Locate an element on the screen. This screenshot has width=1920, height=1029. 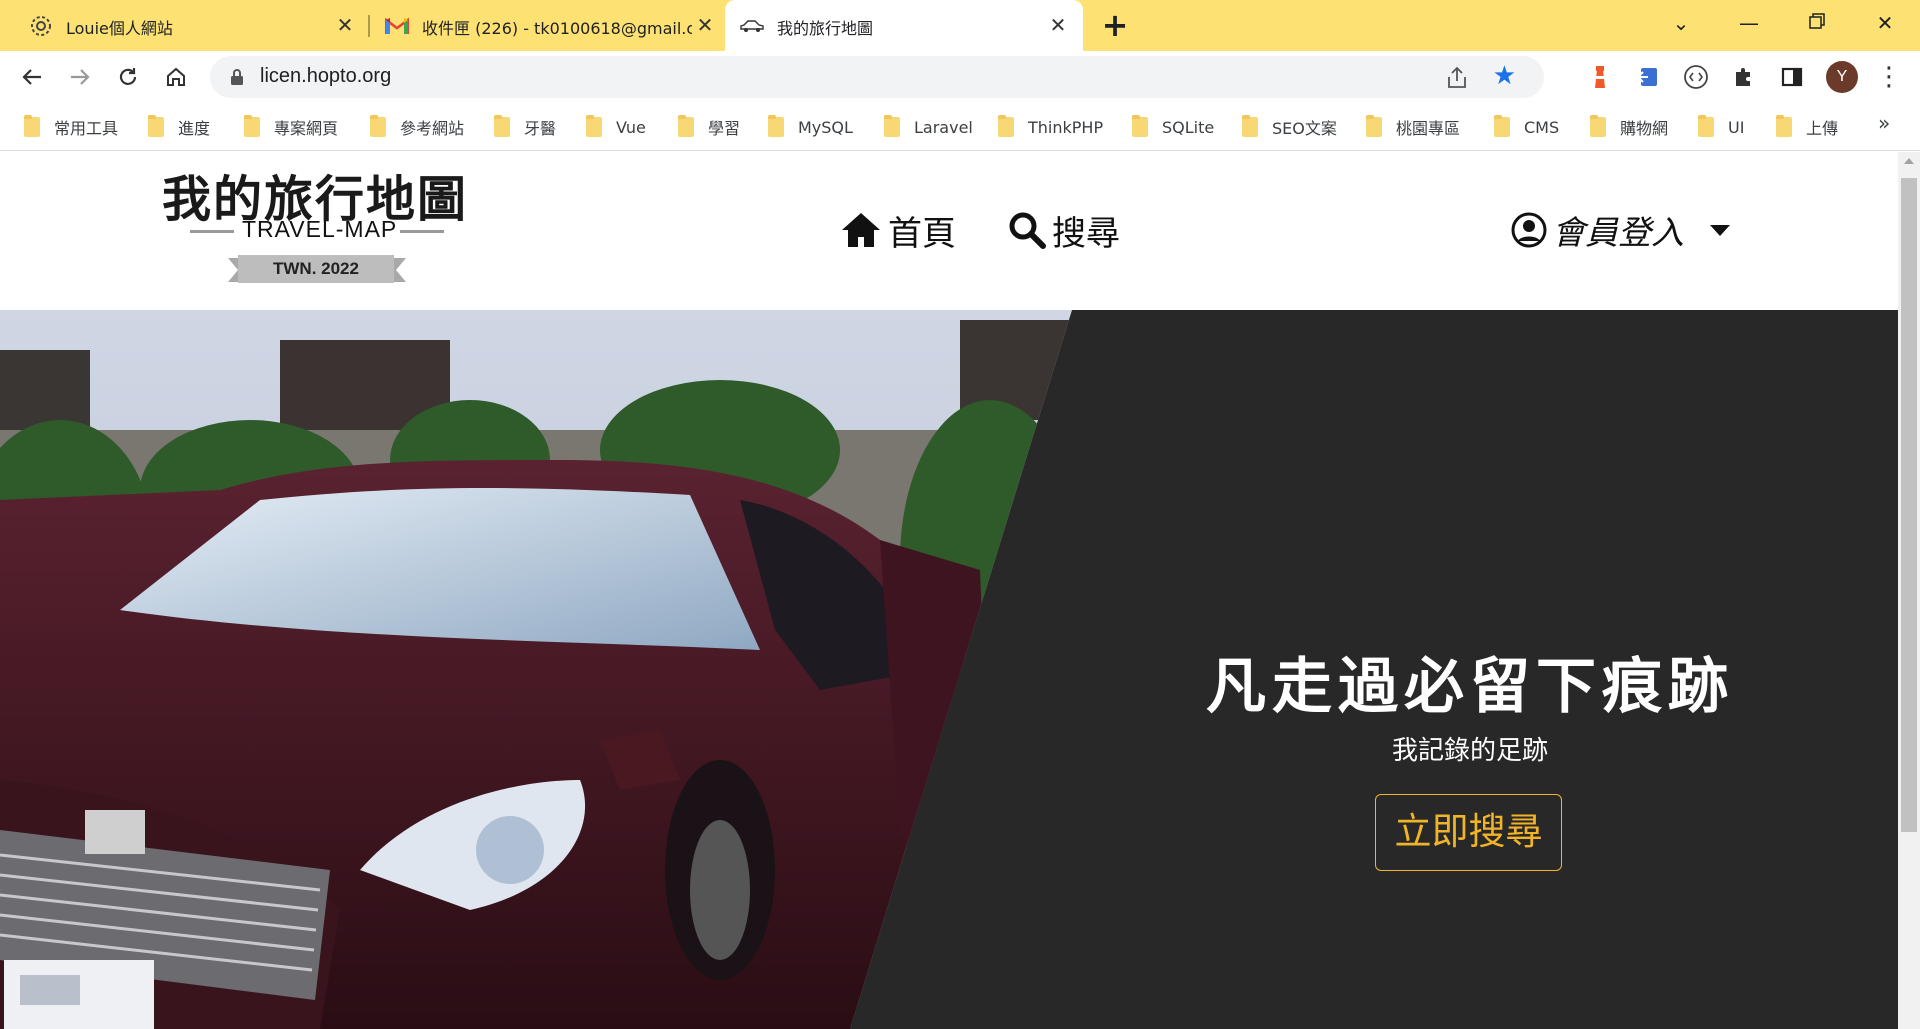
search-now-button: 立即搜尋 is located at coordinates (1468, 832).